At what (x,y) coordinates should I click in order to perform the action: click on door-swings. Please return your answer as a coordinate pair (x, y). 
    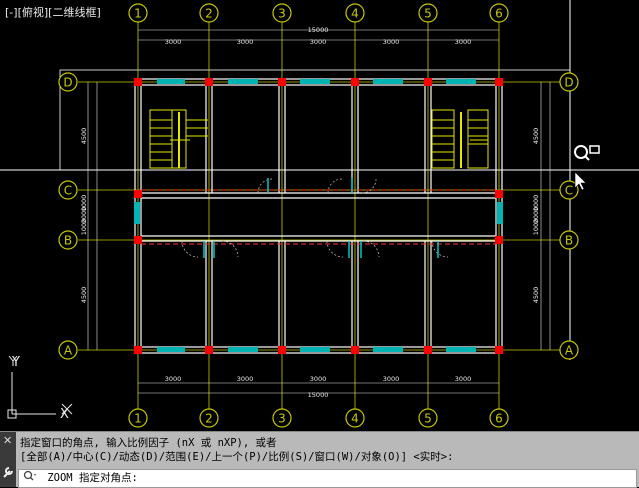
    Looking at the image, I should click on (315, 218).